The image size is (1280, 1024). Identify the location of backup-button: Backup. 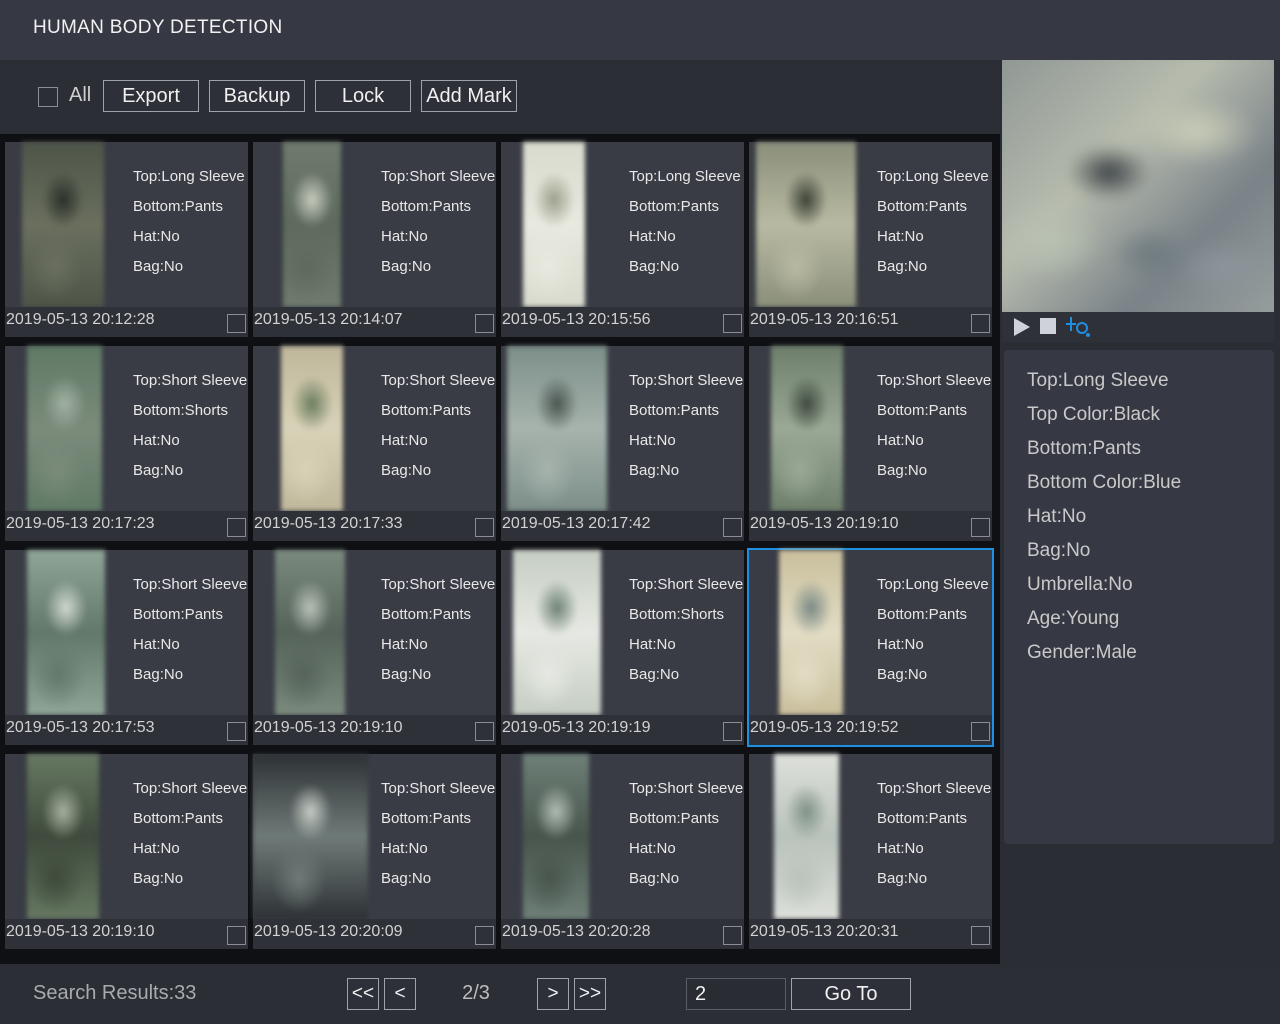
(257, 96).